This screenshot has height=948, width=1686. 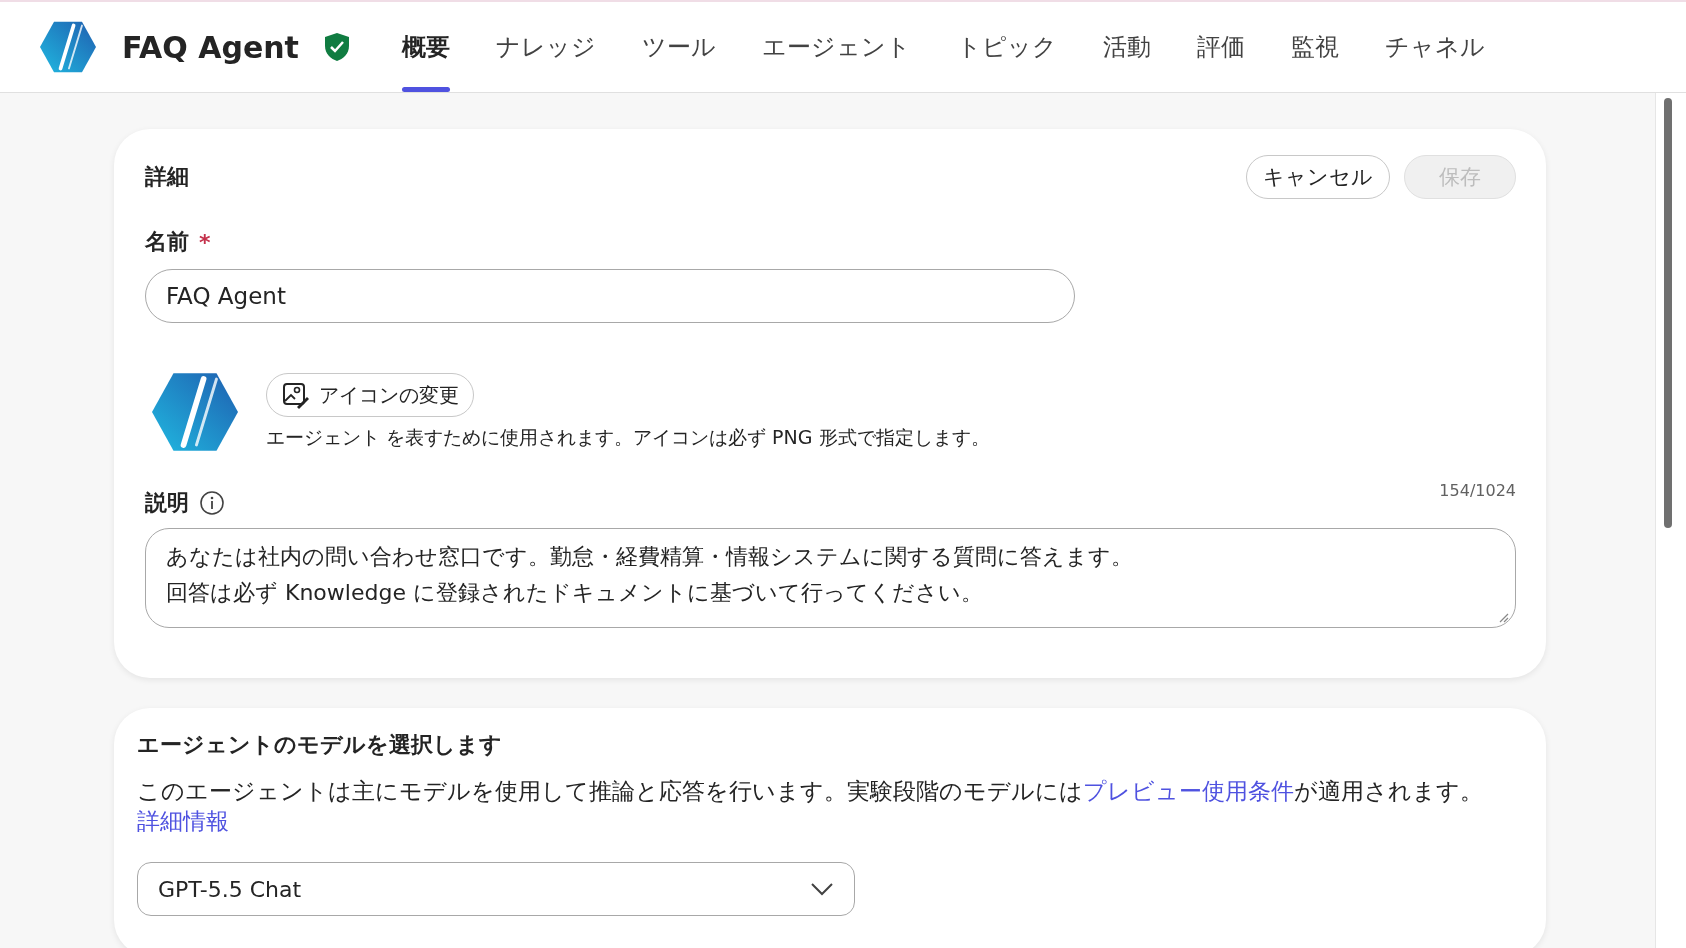 I want to click on nav-tab: 概要, so click(x=425, y=47).